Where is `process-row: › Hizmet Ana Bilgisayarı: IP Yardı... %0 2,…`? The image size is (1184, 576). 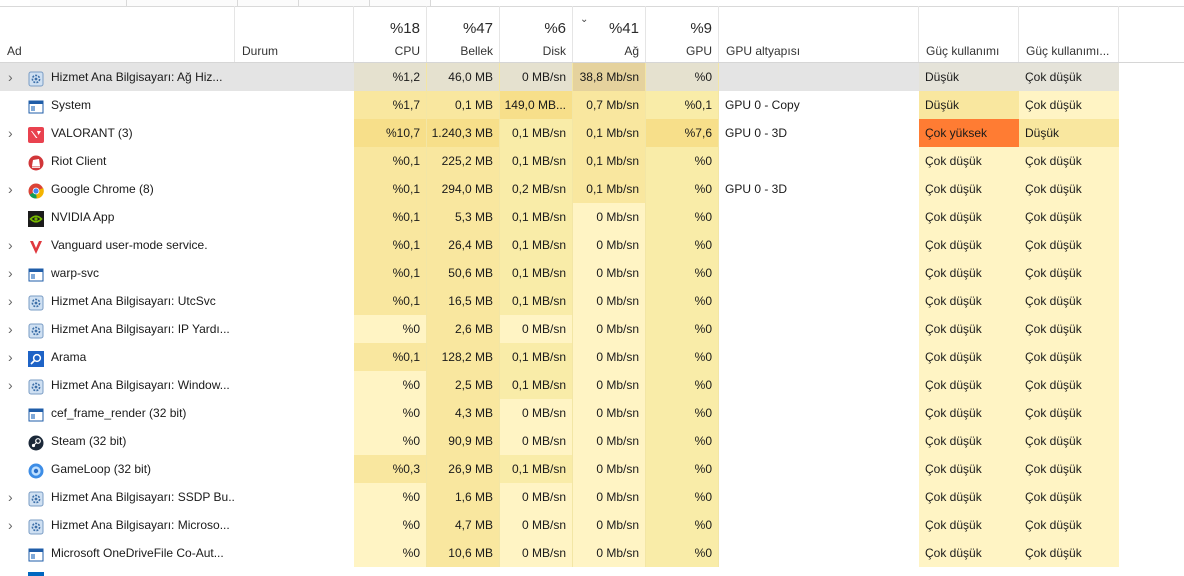 process-row: › Hizmet Ana Bilgisayarı: IP Yardı... %0 2,… is located at coordinates (592, 329).